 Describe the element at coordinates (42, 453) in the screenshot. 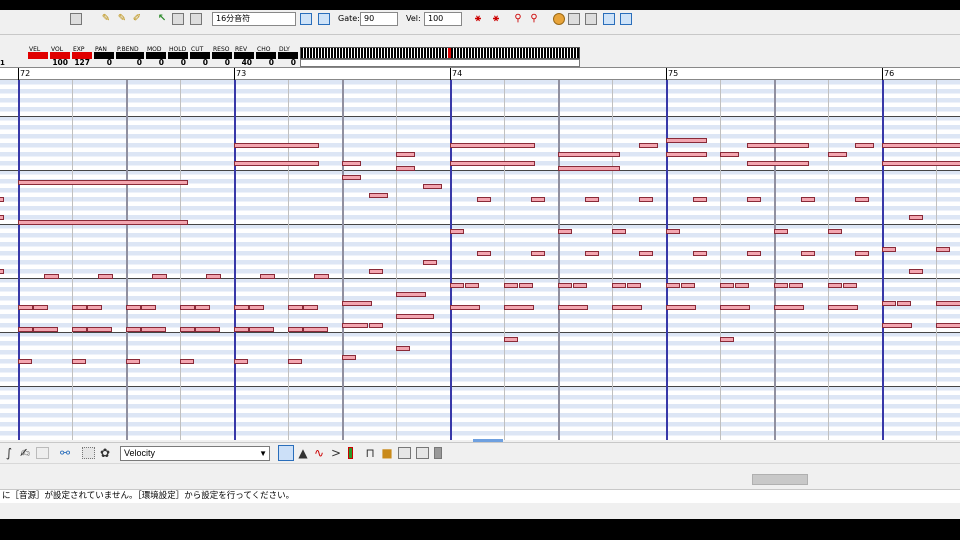

I see `line-tool-icon` at that location.